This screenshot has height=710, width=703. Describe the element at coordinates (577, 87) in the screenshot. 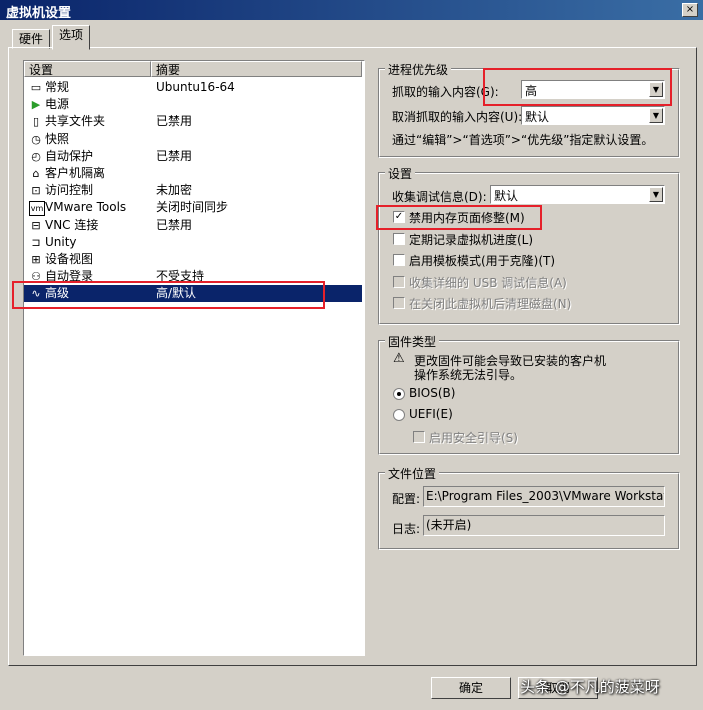

I see `highlight-grabbed-input` at that location.